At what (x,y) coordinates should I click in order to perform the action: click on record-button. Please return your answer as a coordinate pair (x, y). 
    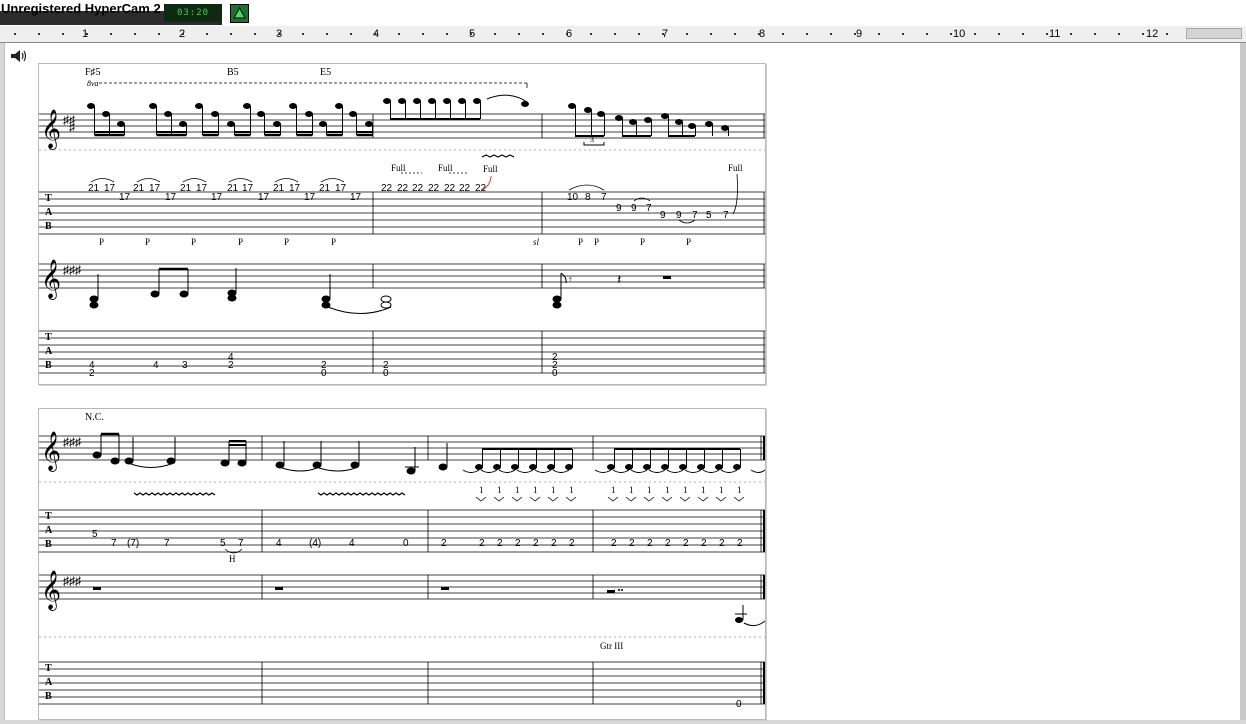
    Looking at the image, I should click on (239, 13).